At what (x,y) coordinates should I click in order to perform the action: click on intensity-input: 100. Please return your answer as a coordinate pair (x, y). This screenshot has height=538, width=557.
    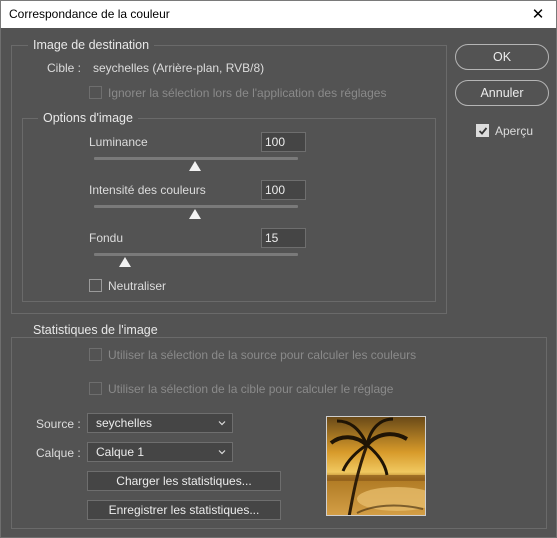
    Looking at the image, I should click on (283, 190).